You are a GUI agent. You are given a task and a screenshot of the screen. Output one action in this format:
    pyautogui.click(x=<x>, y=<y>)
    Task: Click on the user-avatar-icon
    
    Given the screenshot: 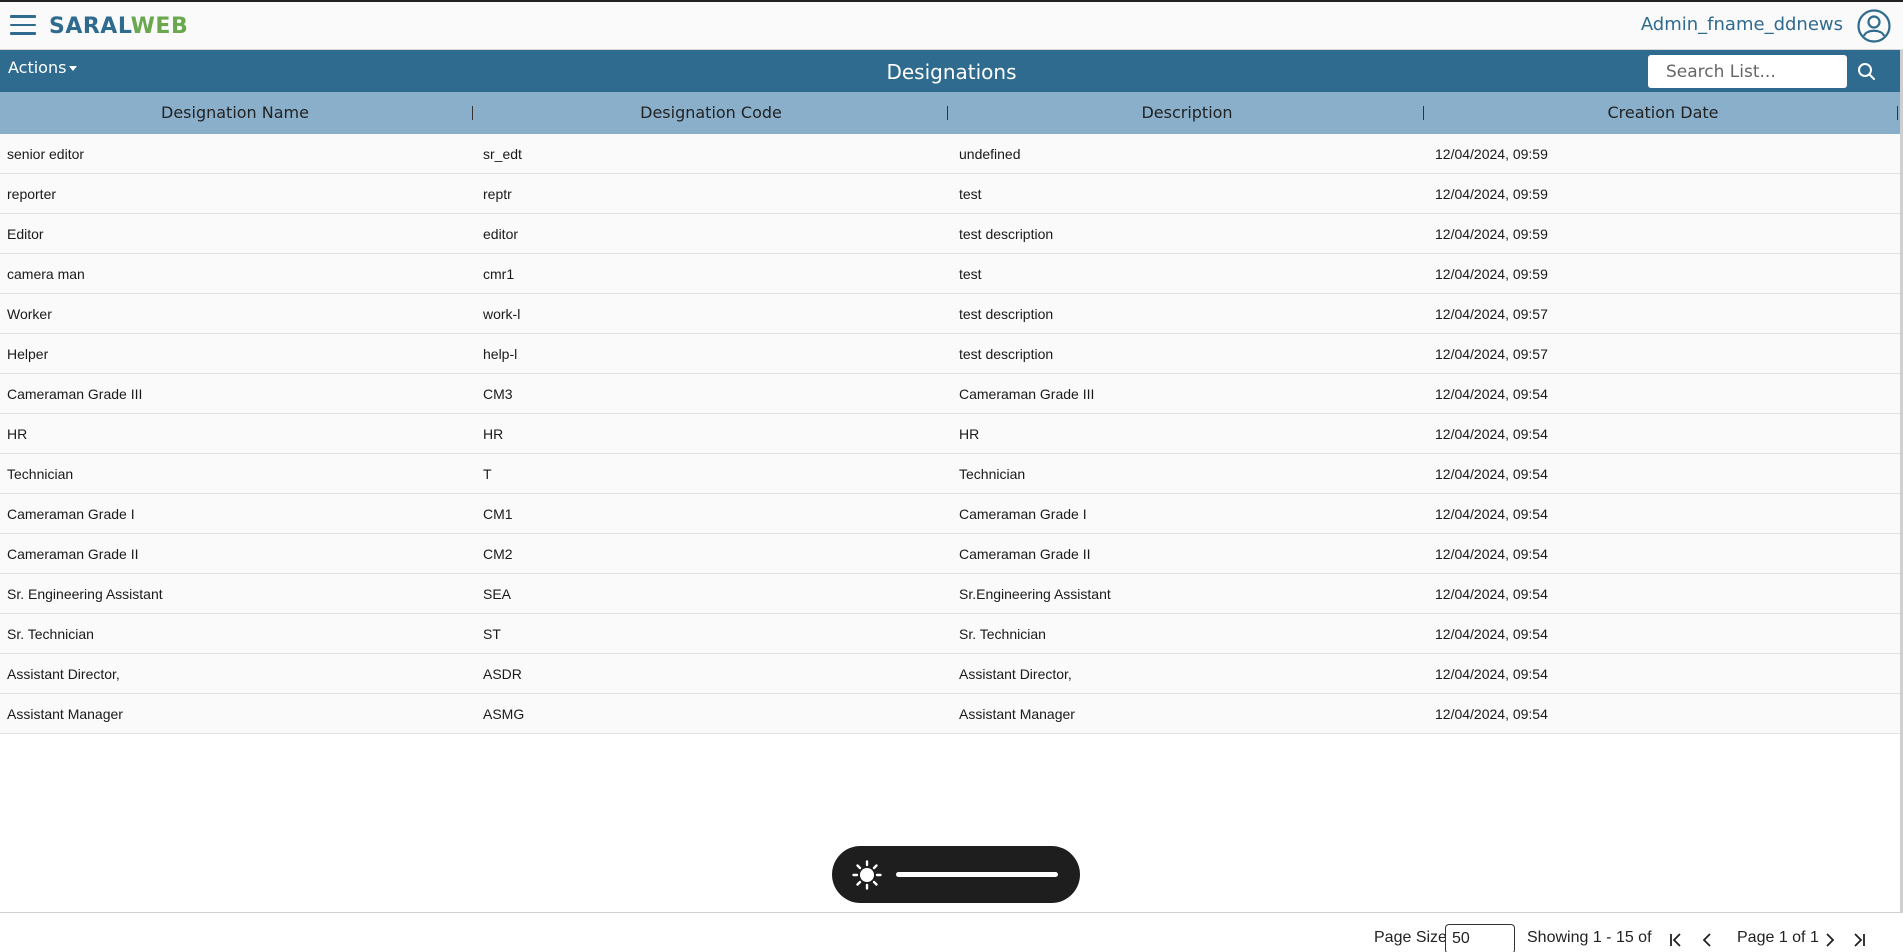 What is the action you would take?
    pyautogui.click(x=1874, y=26)
    